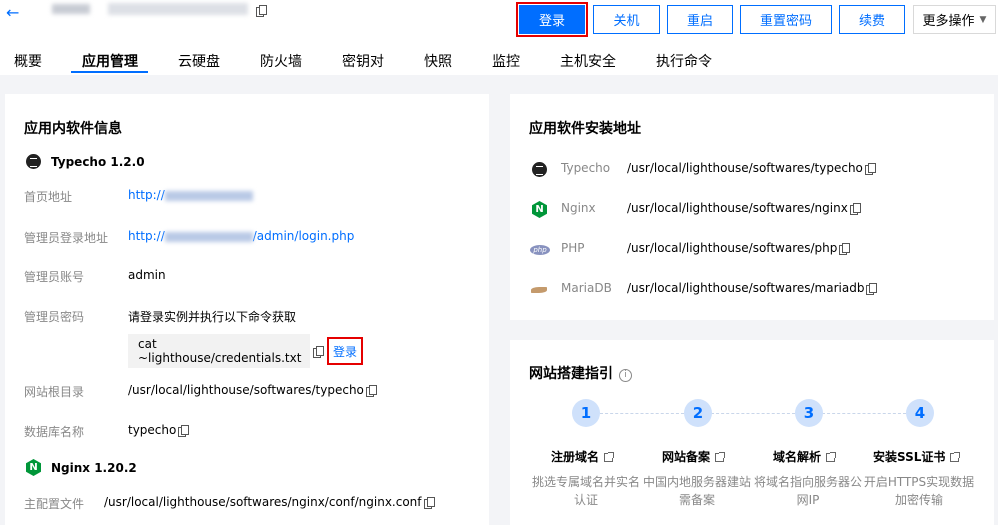  Describe the element at coordinates (948, 21) in the screenshot. I see `more-actions-label: 更多操作` at that location.